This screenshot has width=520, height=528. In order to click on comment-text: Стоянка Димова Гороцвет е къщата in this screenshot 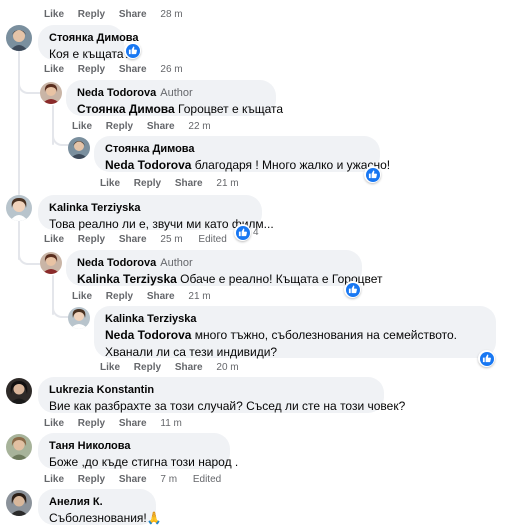, I will do `click(180, 109)`.